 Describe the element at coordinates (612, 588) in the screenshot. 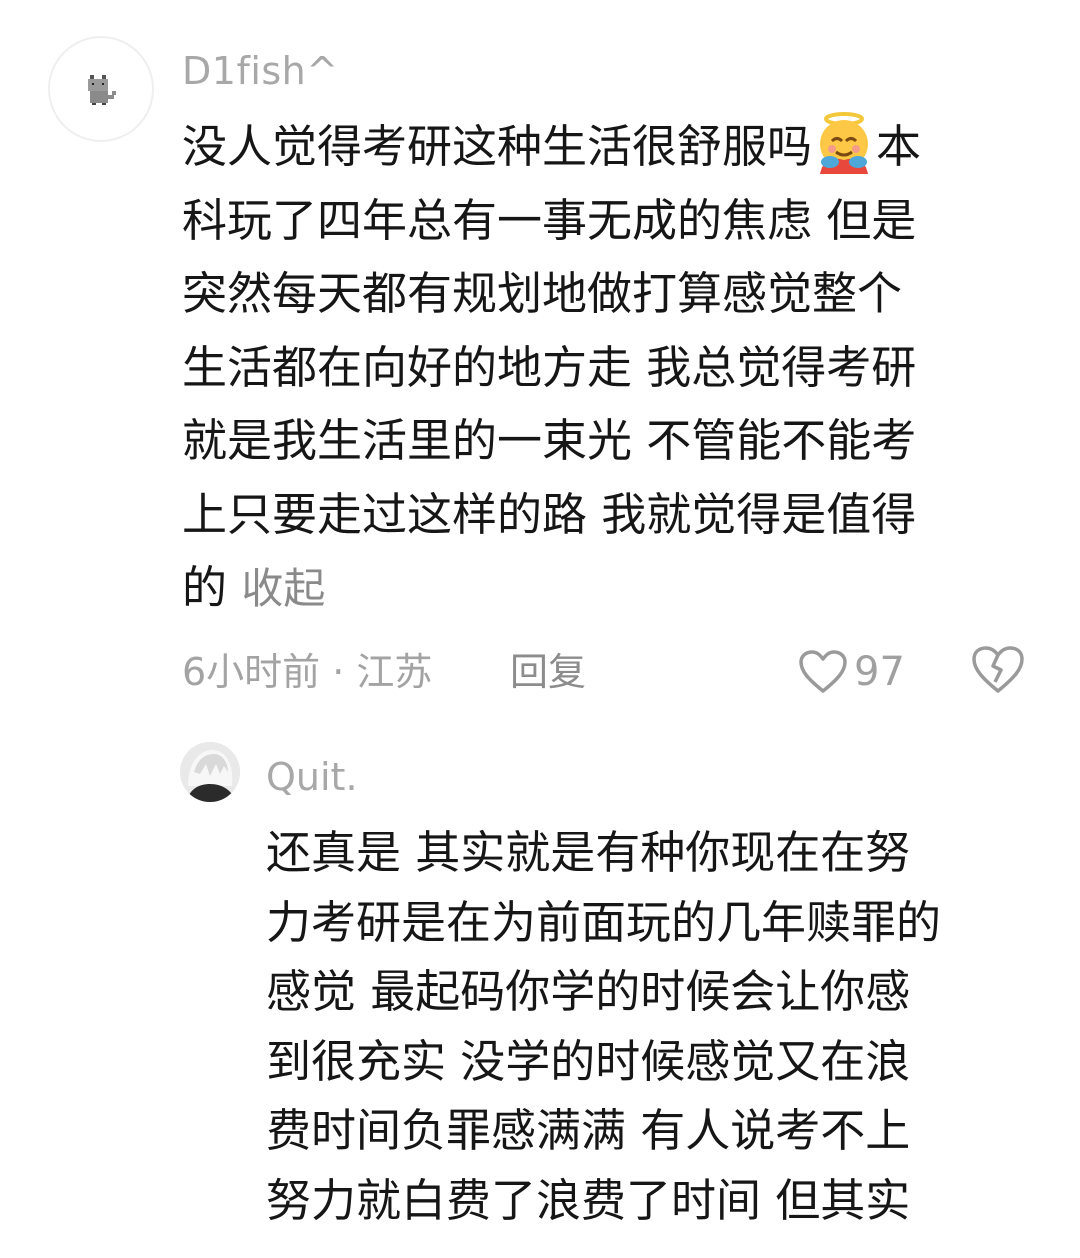

I see `comment-line-7: 的 收起` at that location.